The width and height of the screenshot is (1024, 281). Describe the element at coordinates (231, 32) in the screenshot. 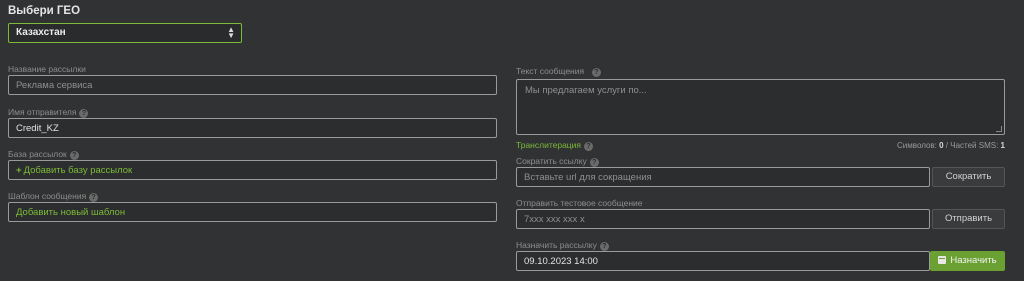

I see `chevron-updown-icon: ▲ ▼` at that location.